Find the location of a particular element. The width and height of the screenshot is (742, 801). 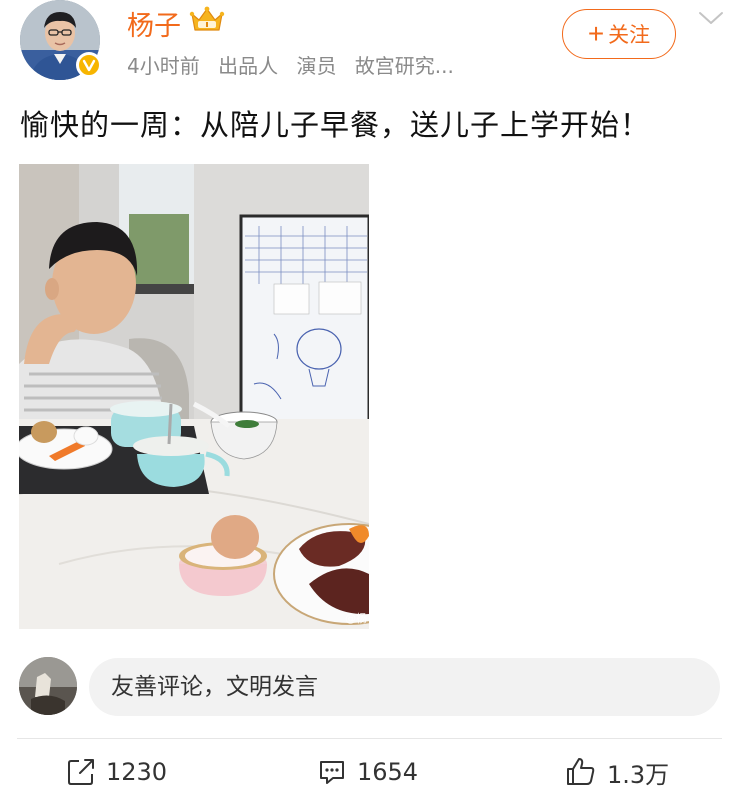

verified-icon is located at coordinates (89, 65).